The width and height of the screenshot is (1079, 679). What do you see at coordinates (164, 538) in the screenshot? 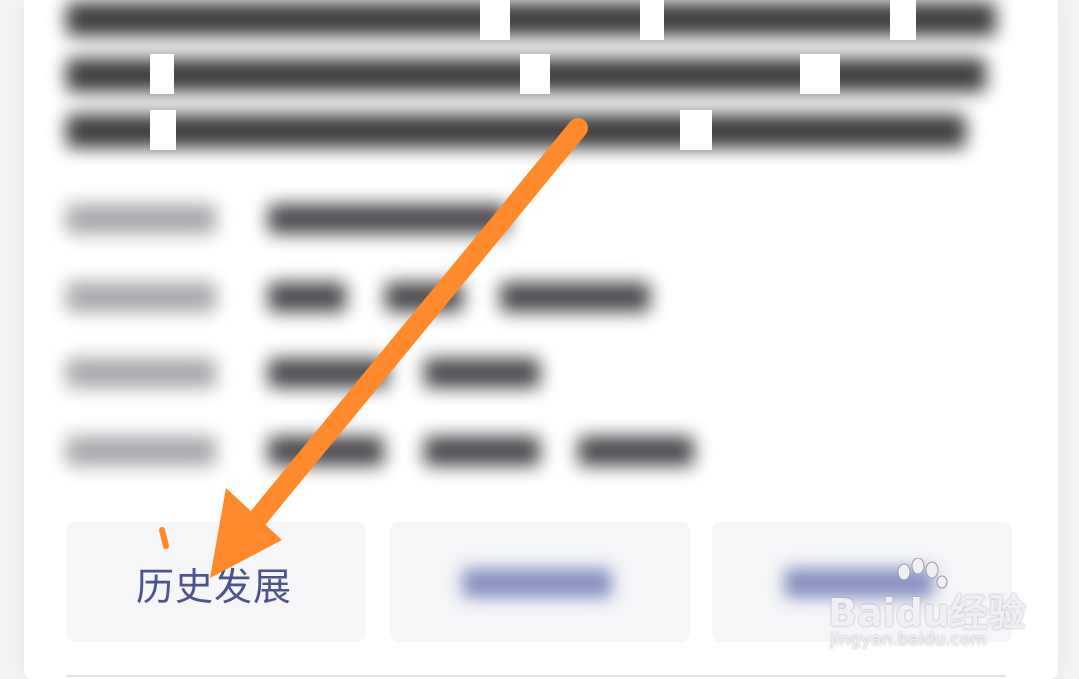
I see `arrow-tick` at bounding box center [164, 538].